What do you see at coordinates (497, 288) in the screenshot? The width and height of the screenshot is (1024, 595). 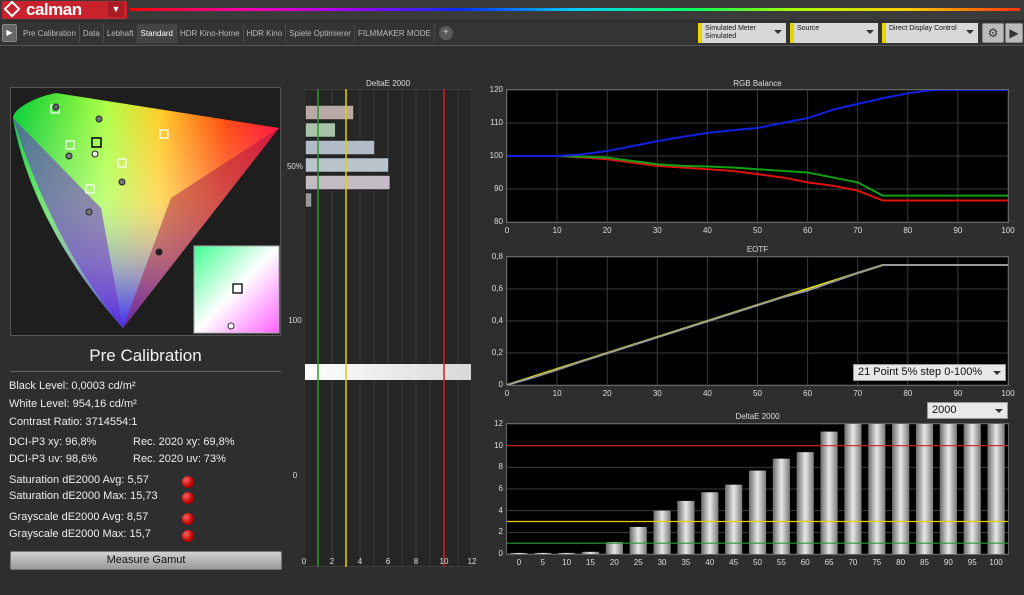 I see `eotf-ytick: 0,6` at bounding box center [497, 288].